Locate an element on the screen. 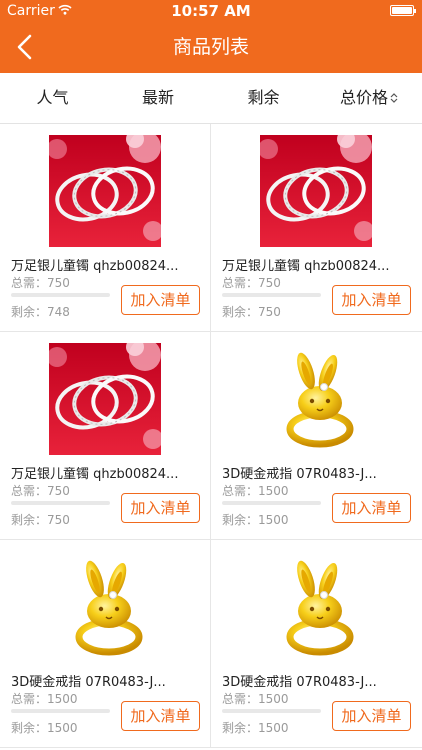 The height and width of the screenshot is (750, 422). sort-tab-total-price: 总价格 is located at coordinates (369, 98).